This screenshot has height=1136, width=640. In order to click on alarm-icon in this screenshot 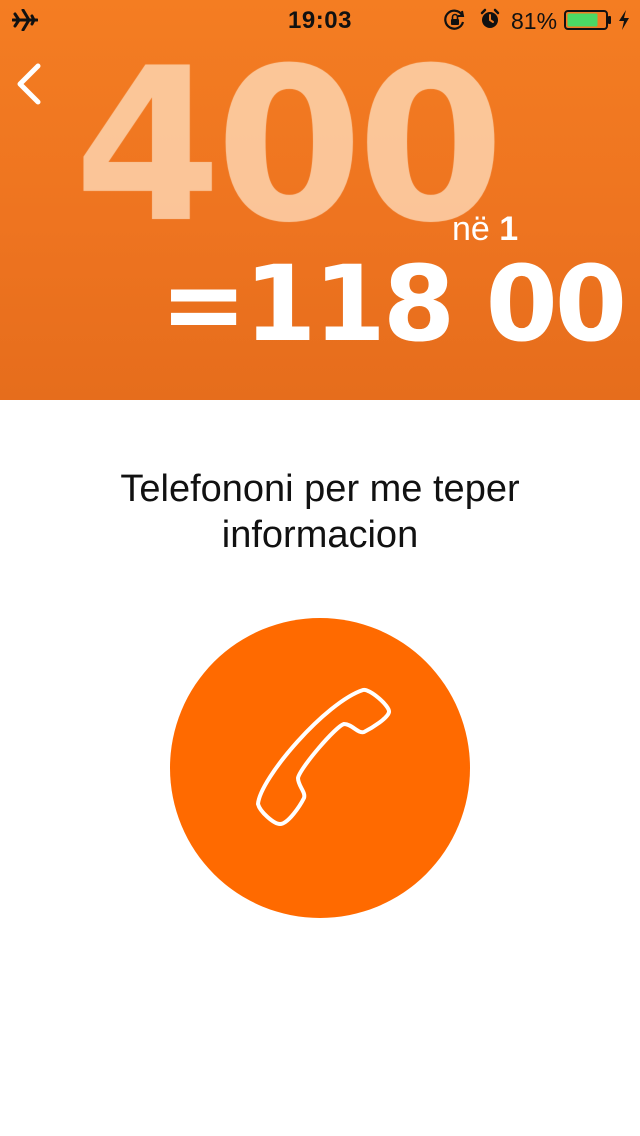, I will do `click(490, 18)`.